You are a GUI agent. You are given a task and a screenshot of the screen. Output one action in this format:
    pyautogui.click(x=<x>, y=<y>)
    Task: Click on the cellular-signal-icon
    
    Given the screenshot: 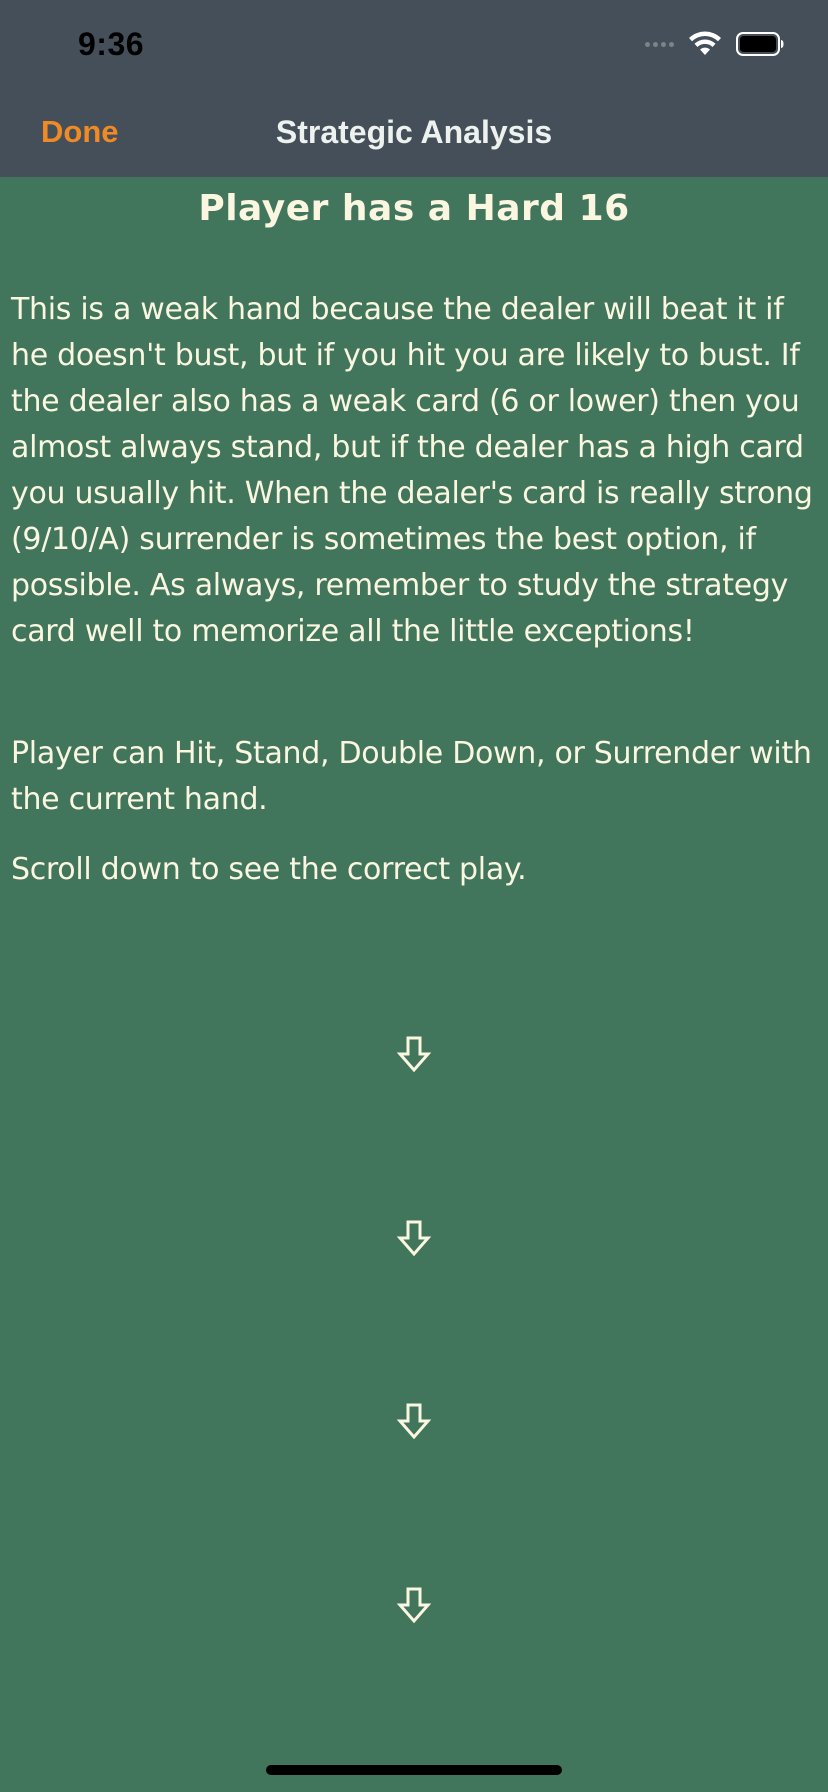 What is the action you would take?
    pyautogui.click(x=659, y=44)
    